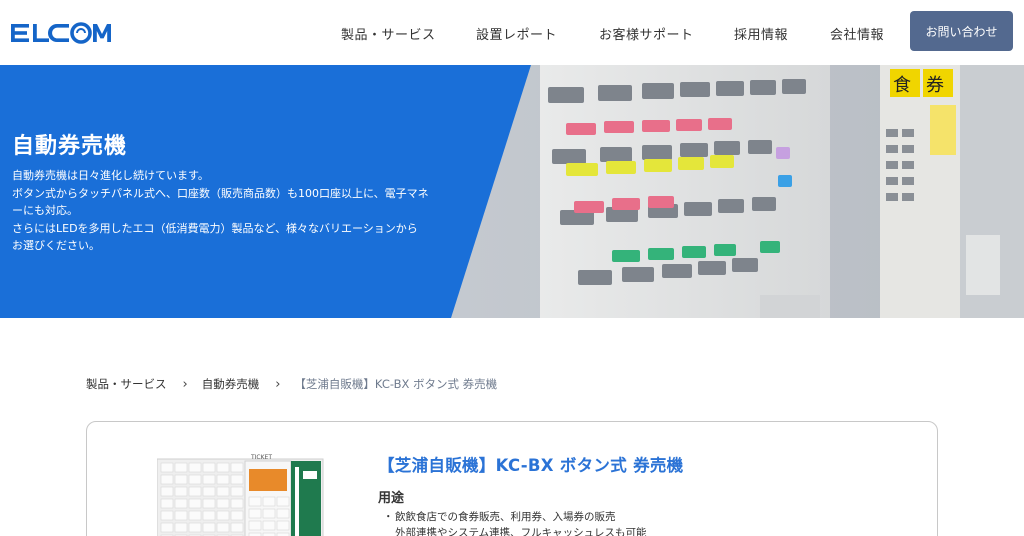 Image resolution: width=1024 pixels, height=536 pixels. Describe the element at coordinates (110, 175) in the screenshot. I see `hero-desc-line: 自動券売機は日々進化し続けています。` at that location.